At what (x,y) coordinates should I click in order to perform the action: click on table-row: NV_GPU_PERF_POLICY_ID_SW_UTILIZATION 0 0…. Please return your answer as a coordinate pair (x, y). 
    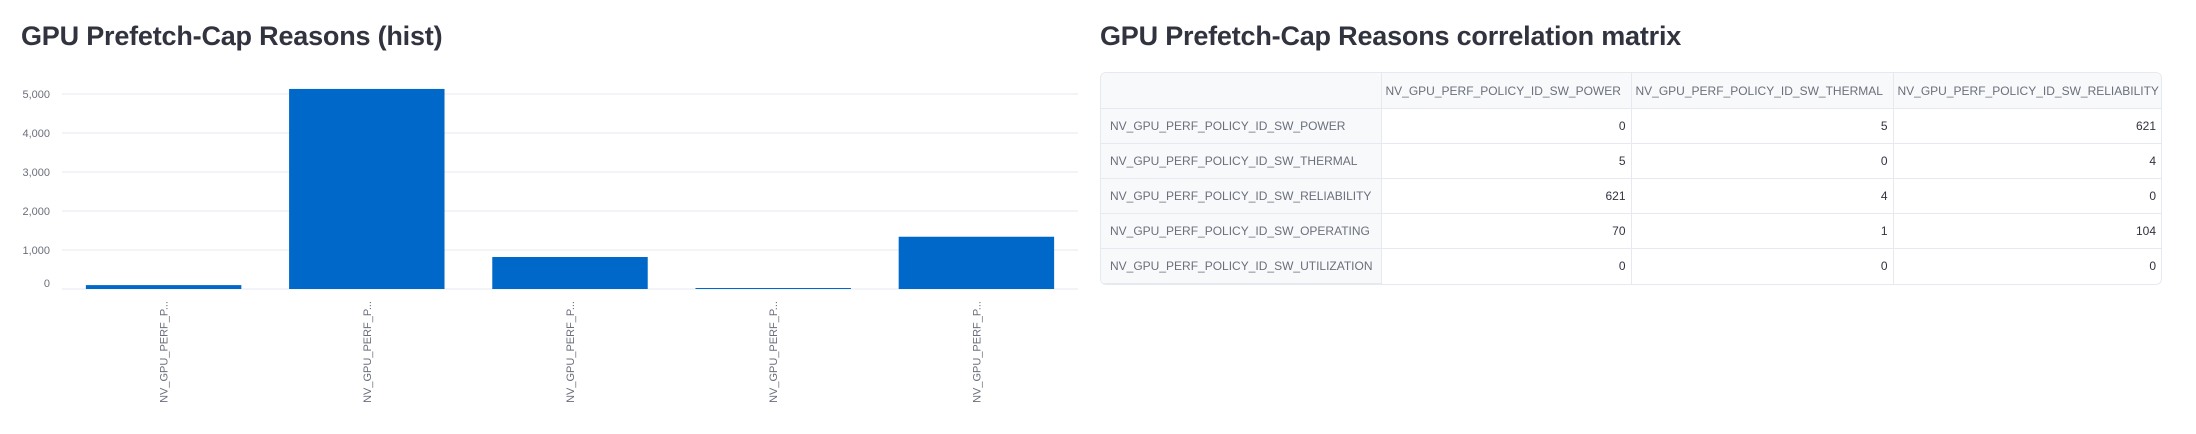
    Looking at the image, I should click on (1631, 266).